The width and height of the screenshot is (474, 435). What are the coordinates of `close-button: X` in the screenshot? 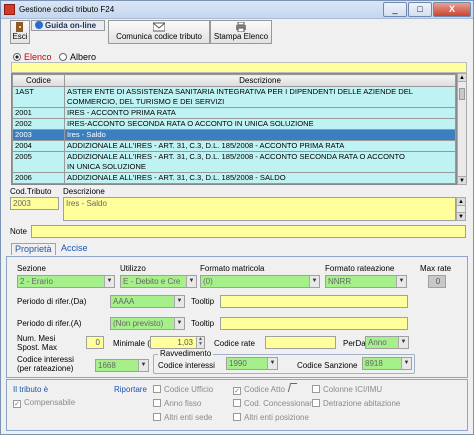 It's located at (452, 9).